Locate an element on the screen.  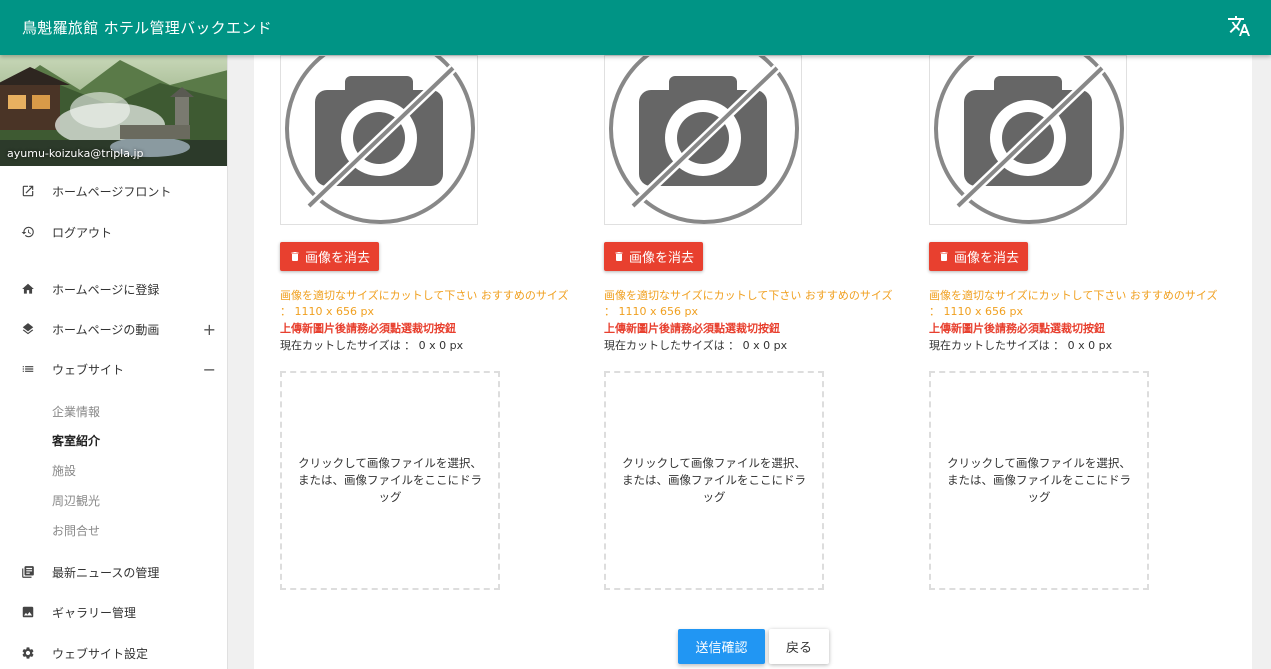
nav-item-news: 最新ニュースの管理 is located at coordinates (113, 572).